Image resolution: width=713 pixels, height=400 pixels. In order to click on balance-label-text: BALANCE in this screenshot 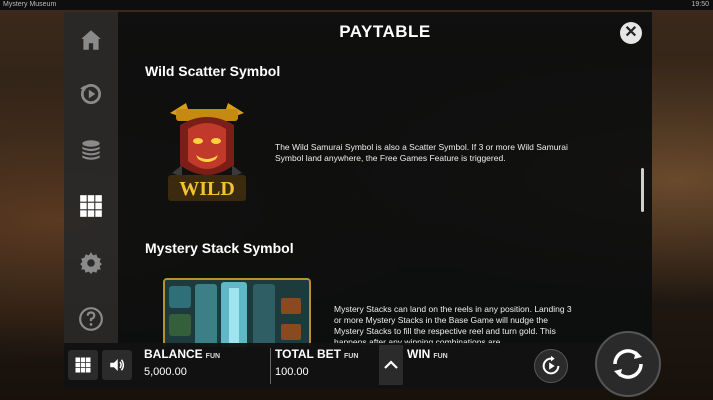, I will do `click(173, 354)`.